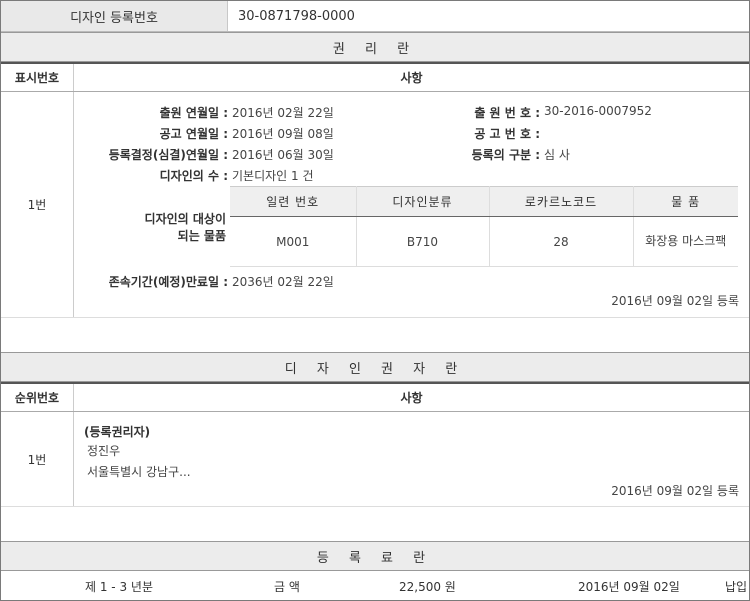 The image size is (750, 601). I want to click on fee-period: 제 1 - 3 년분, so click(119, 587).